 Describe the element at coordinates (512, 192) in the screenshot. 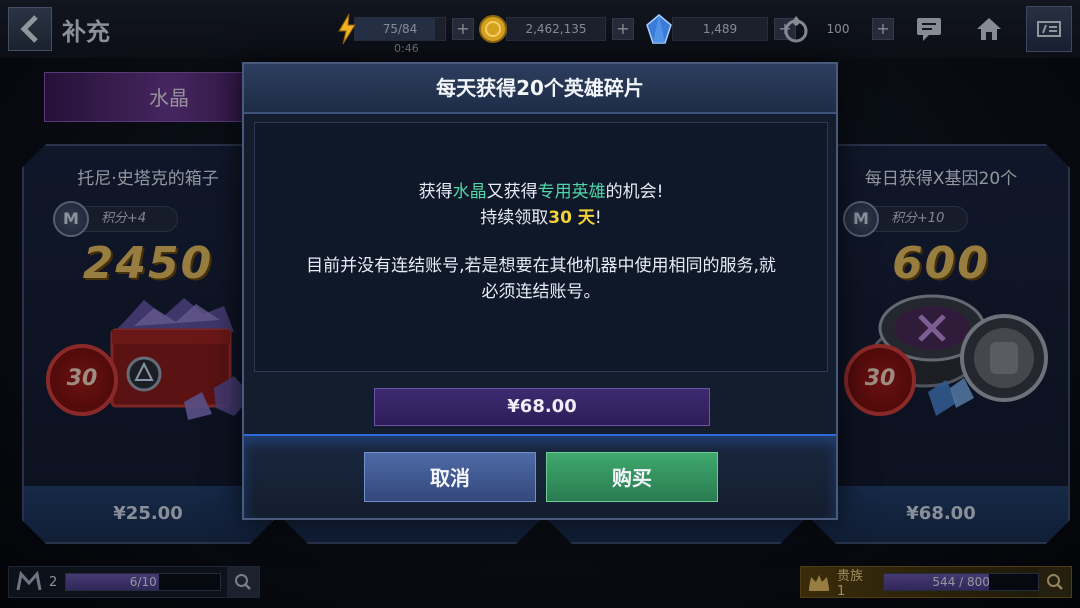

I see `text-segment: 又获得` at that location.